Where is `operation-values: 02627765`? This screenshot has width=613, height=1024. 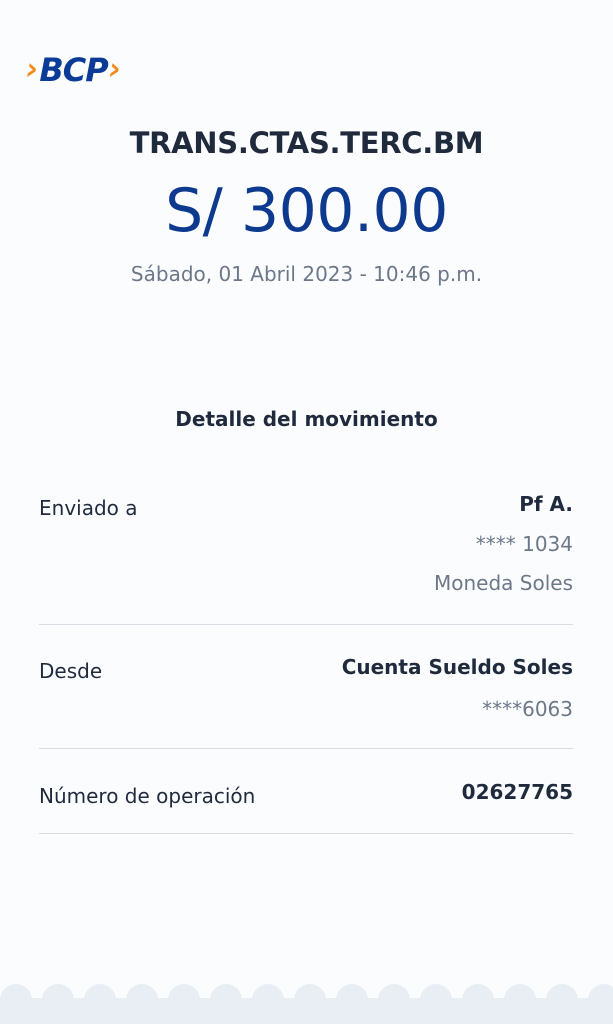 operation-values: 02627765 is located at coordinates (517, 792).